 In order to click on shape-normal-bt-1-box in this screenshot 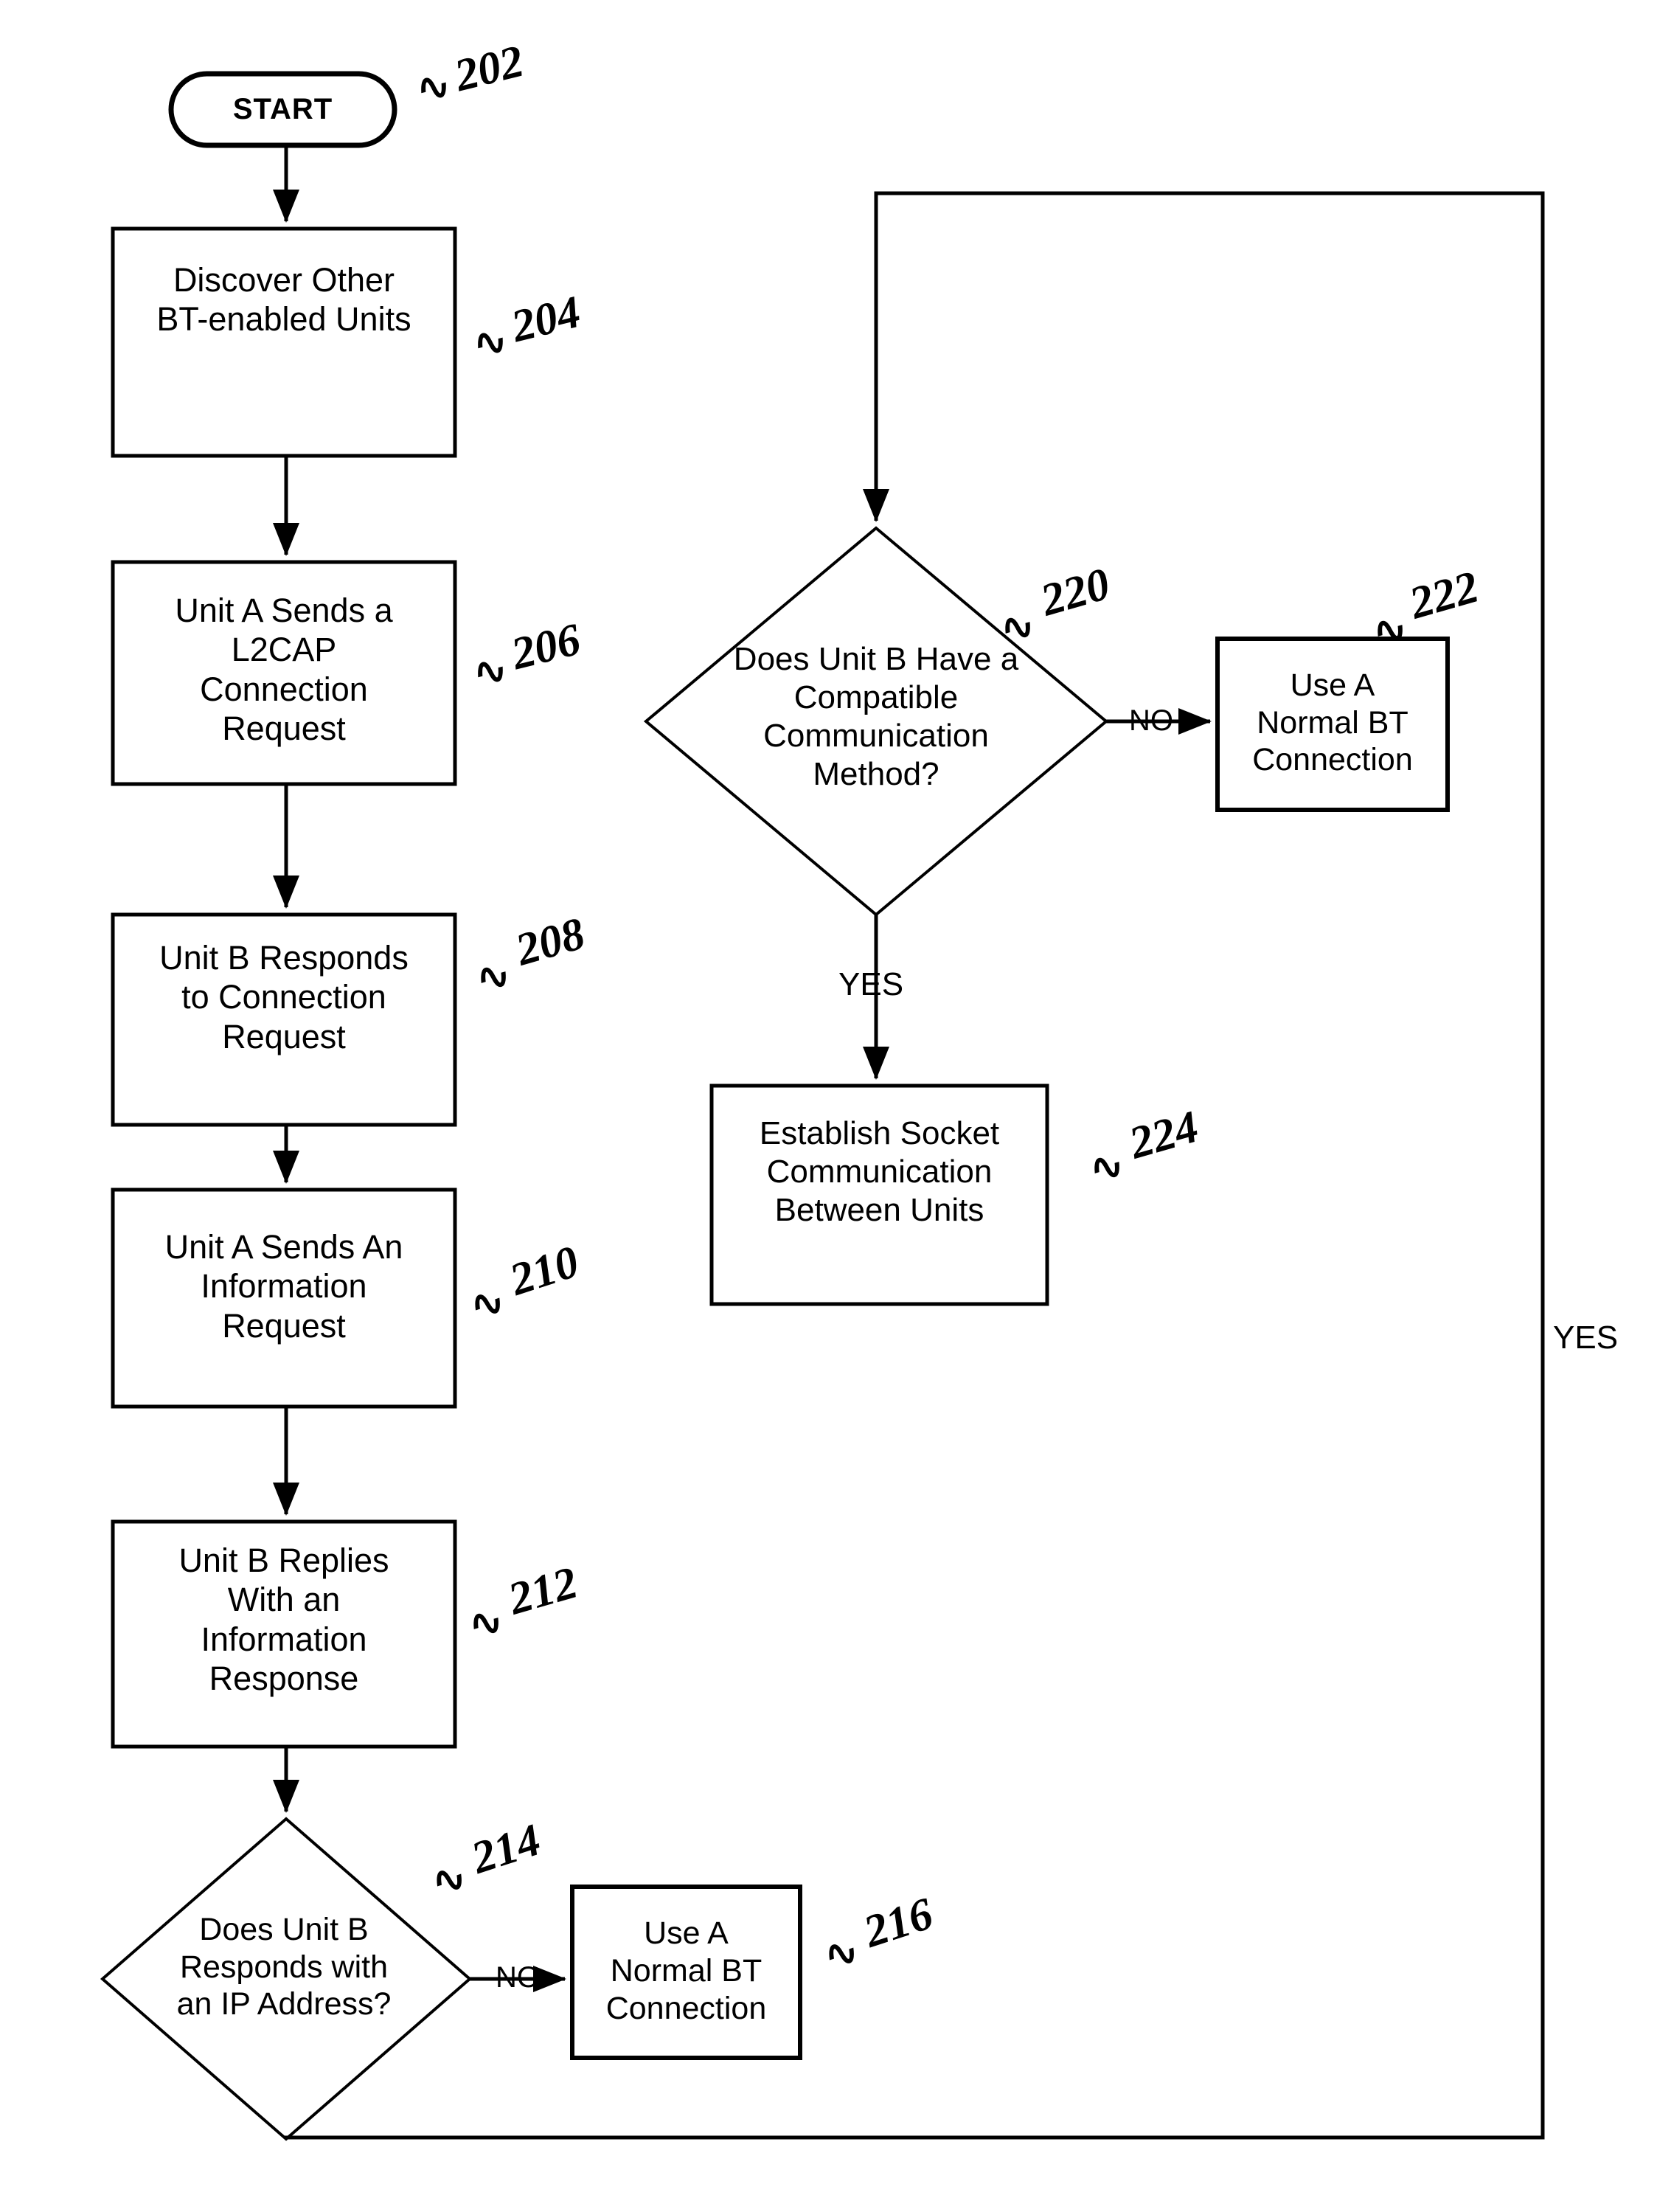, I will do `click(686, 1973)`.